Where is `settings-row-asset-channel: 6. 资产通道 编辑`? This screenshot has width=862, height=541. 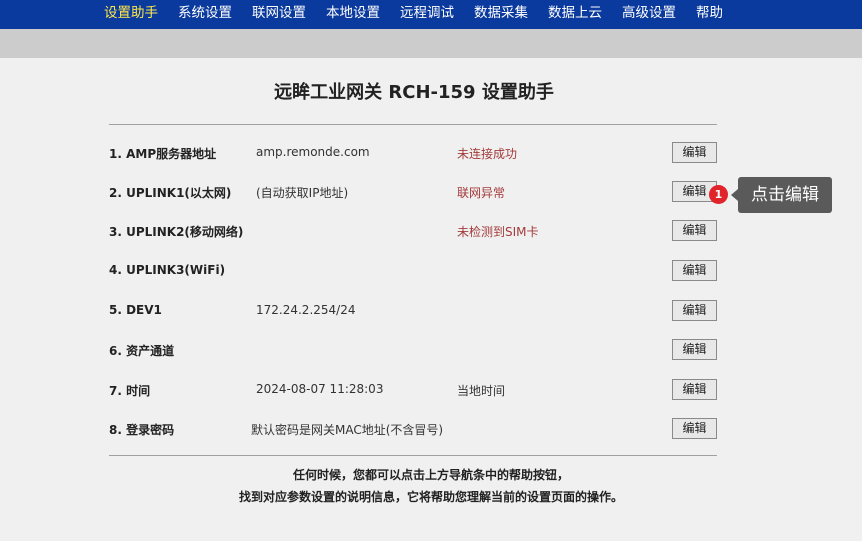 settings-row-asset-channel: 6. 资产通道 编辑 is located at coordinates (431, 350).